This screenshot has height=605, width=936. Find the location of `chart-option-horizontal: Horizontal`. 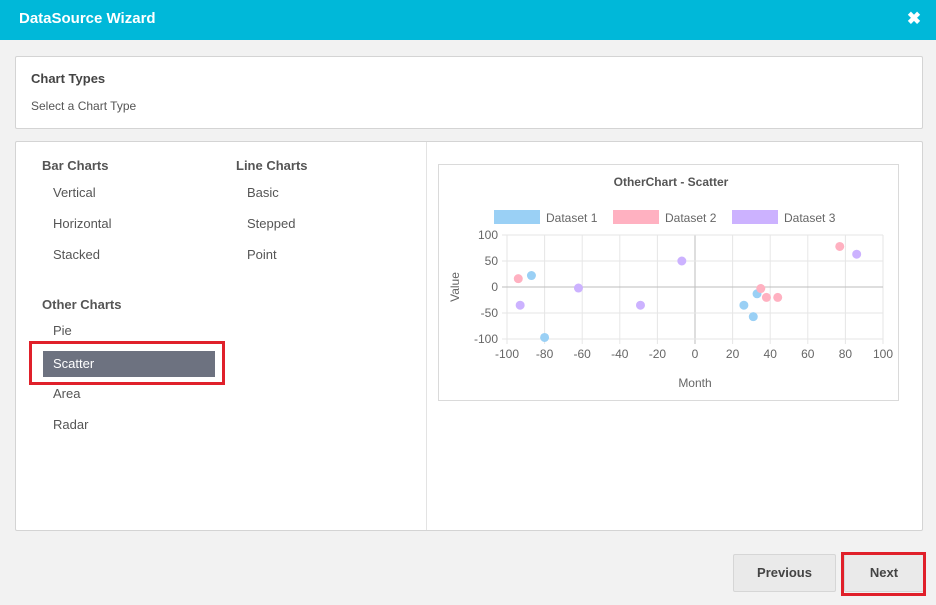

chart-option-horizontal: Horizontal is located at coordinates (82, 223).